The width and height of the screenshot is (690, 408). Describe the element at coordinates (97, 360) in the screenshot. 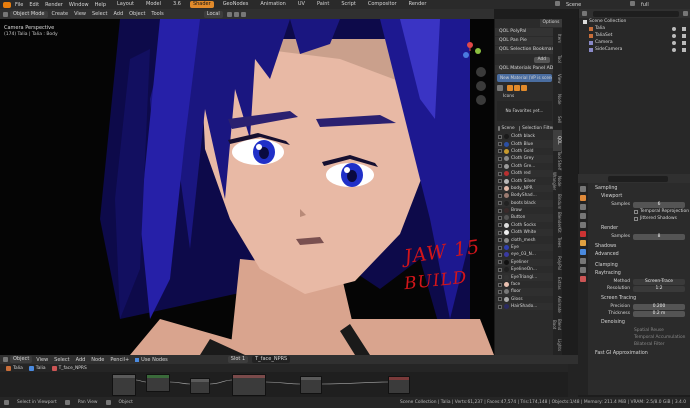

I see `node-menu-node: Node` at that location.